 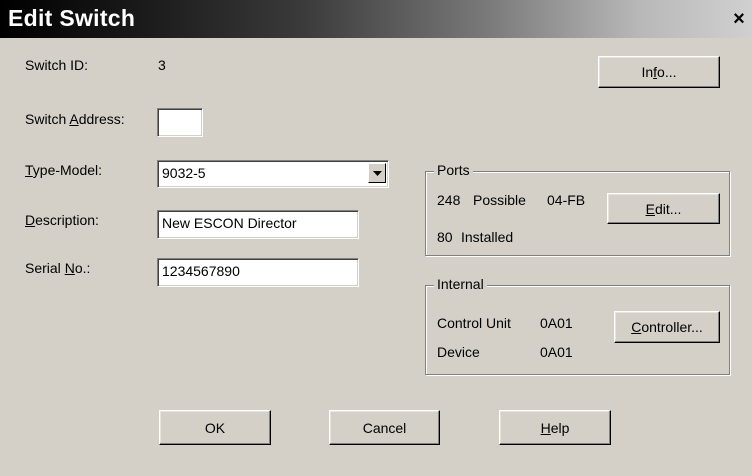 I want to click on cancel-button-label: Cancel, so click(x=384, y=427).